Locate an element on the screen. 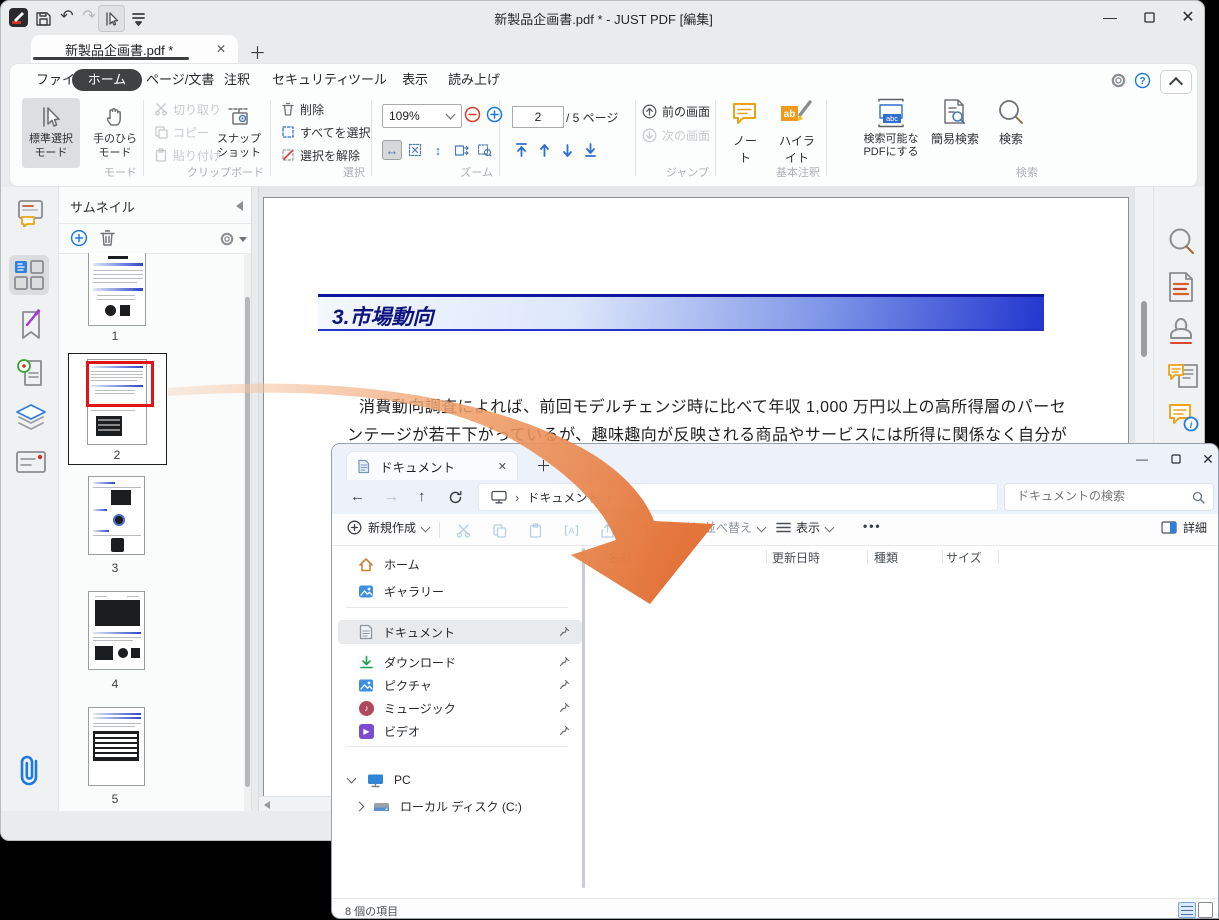 The width and height of the screenshot is (1219, 920). sidebar-item-music: ♪ ミュージック is located at coordinates (460, 708).